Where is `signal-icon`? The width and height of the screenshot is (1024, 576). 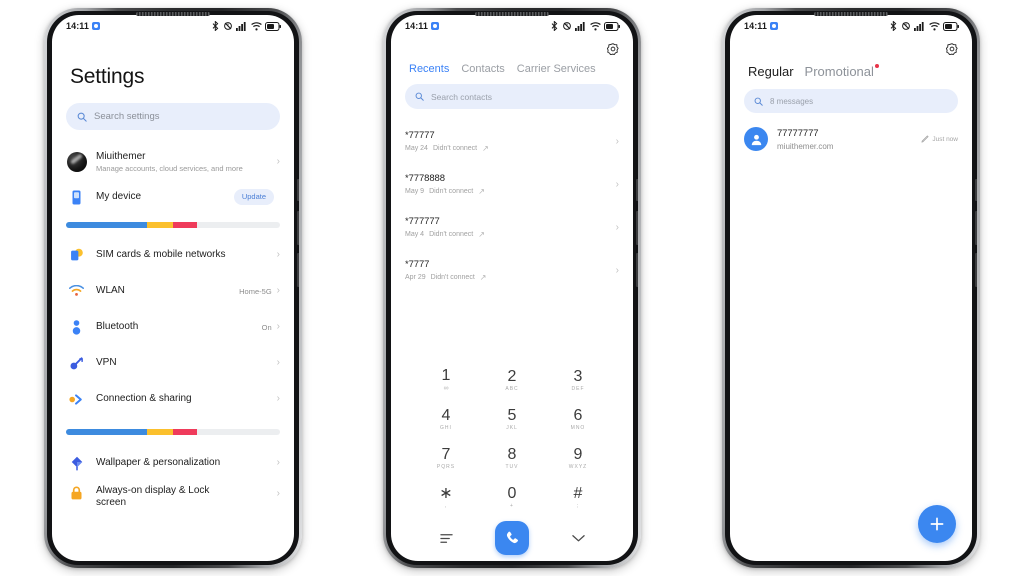 signal-icon is located at coordinates (919, 26).